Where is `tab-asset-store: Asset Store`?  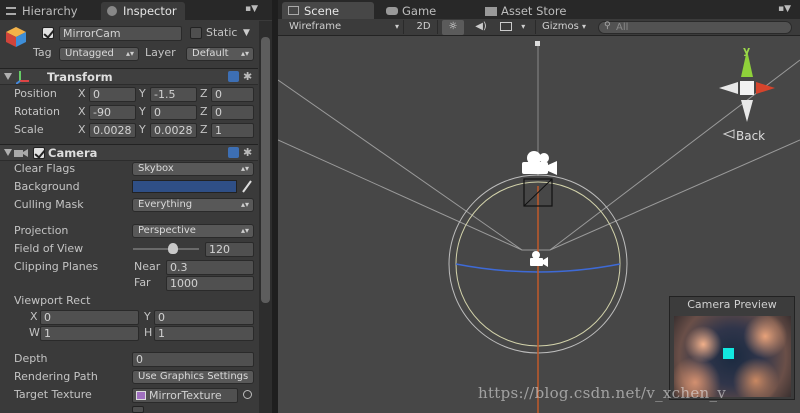 tab-asset-store: Asset Store is located at coordinates (534, 11).